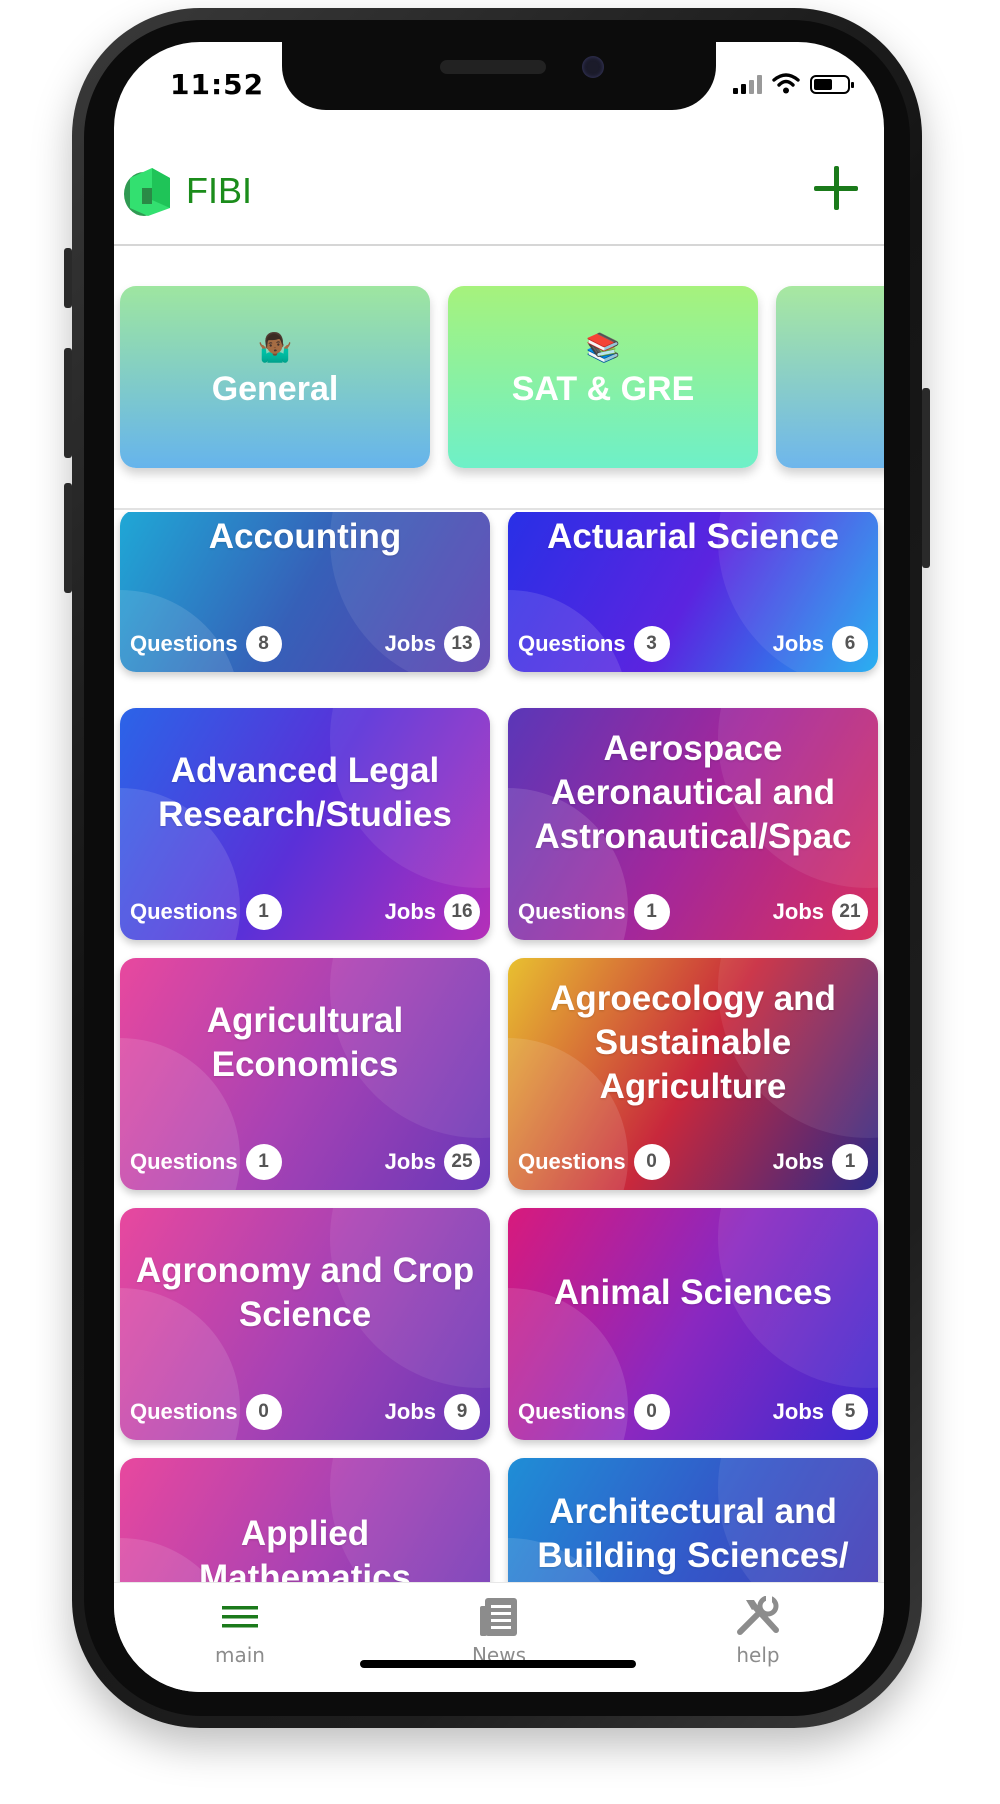 Image resolution: width=1000 pixels, height=1804 pixels. I want to click on tab-news: News, so click(499, 1629).